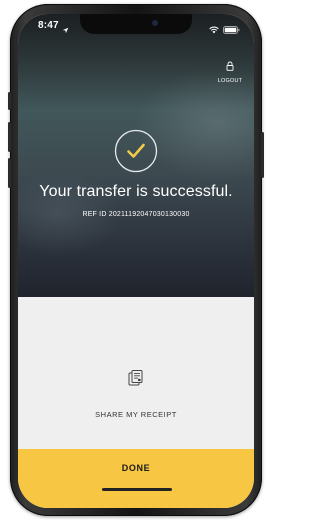  I want to click on volume-up-button, so click(9, 137).